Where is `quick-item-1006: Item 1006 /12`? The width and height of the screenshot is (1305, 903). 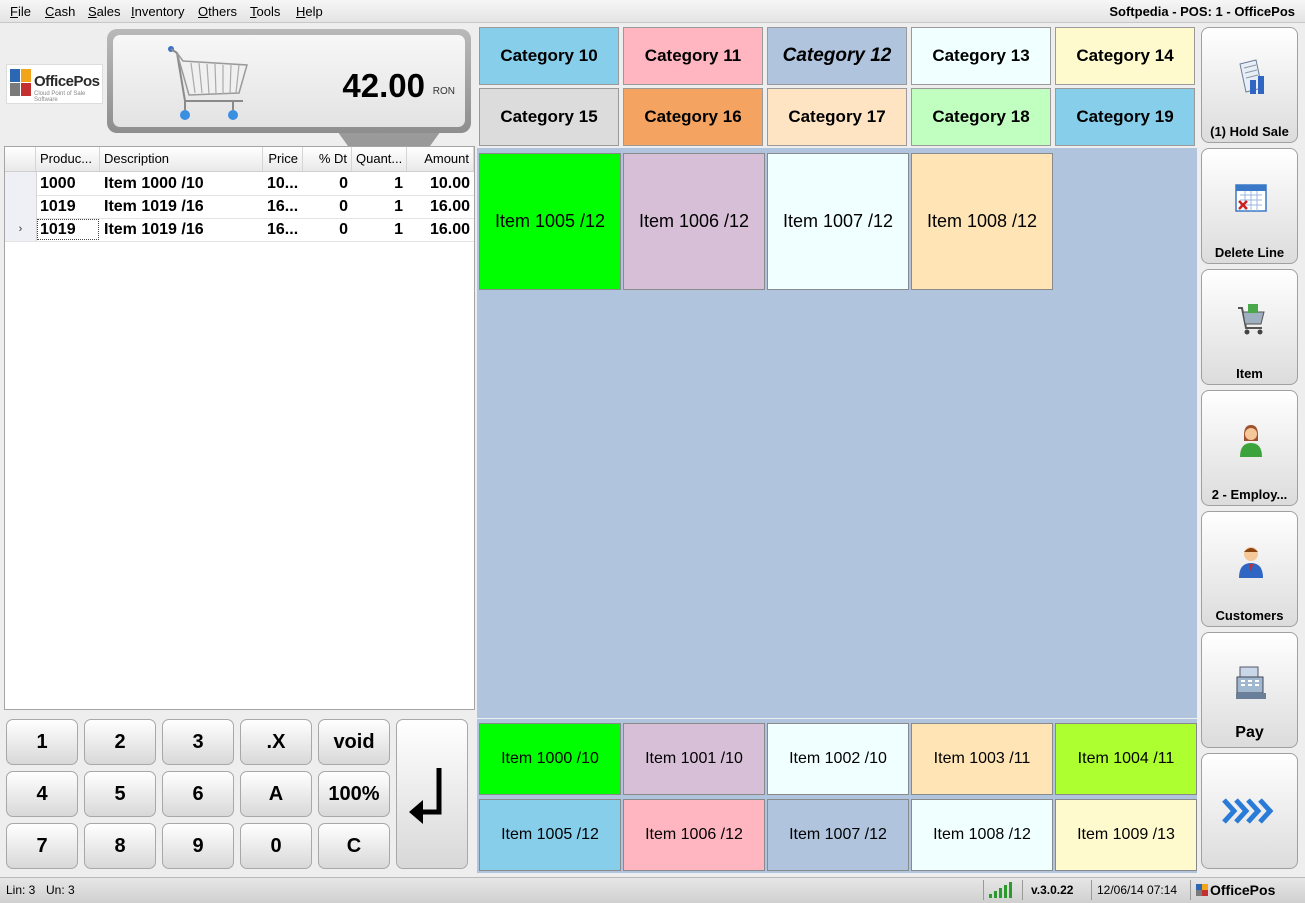 quick-item-1006: Item 1006 /12 is located at coordinates (694, 835).